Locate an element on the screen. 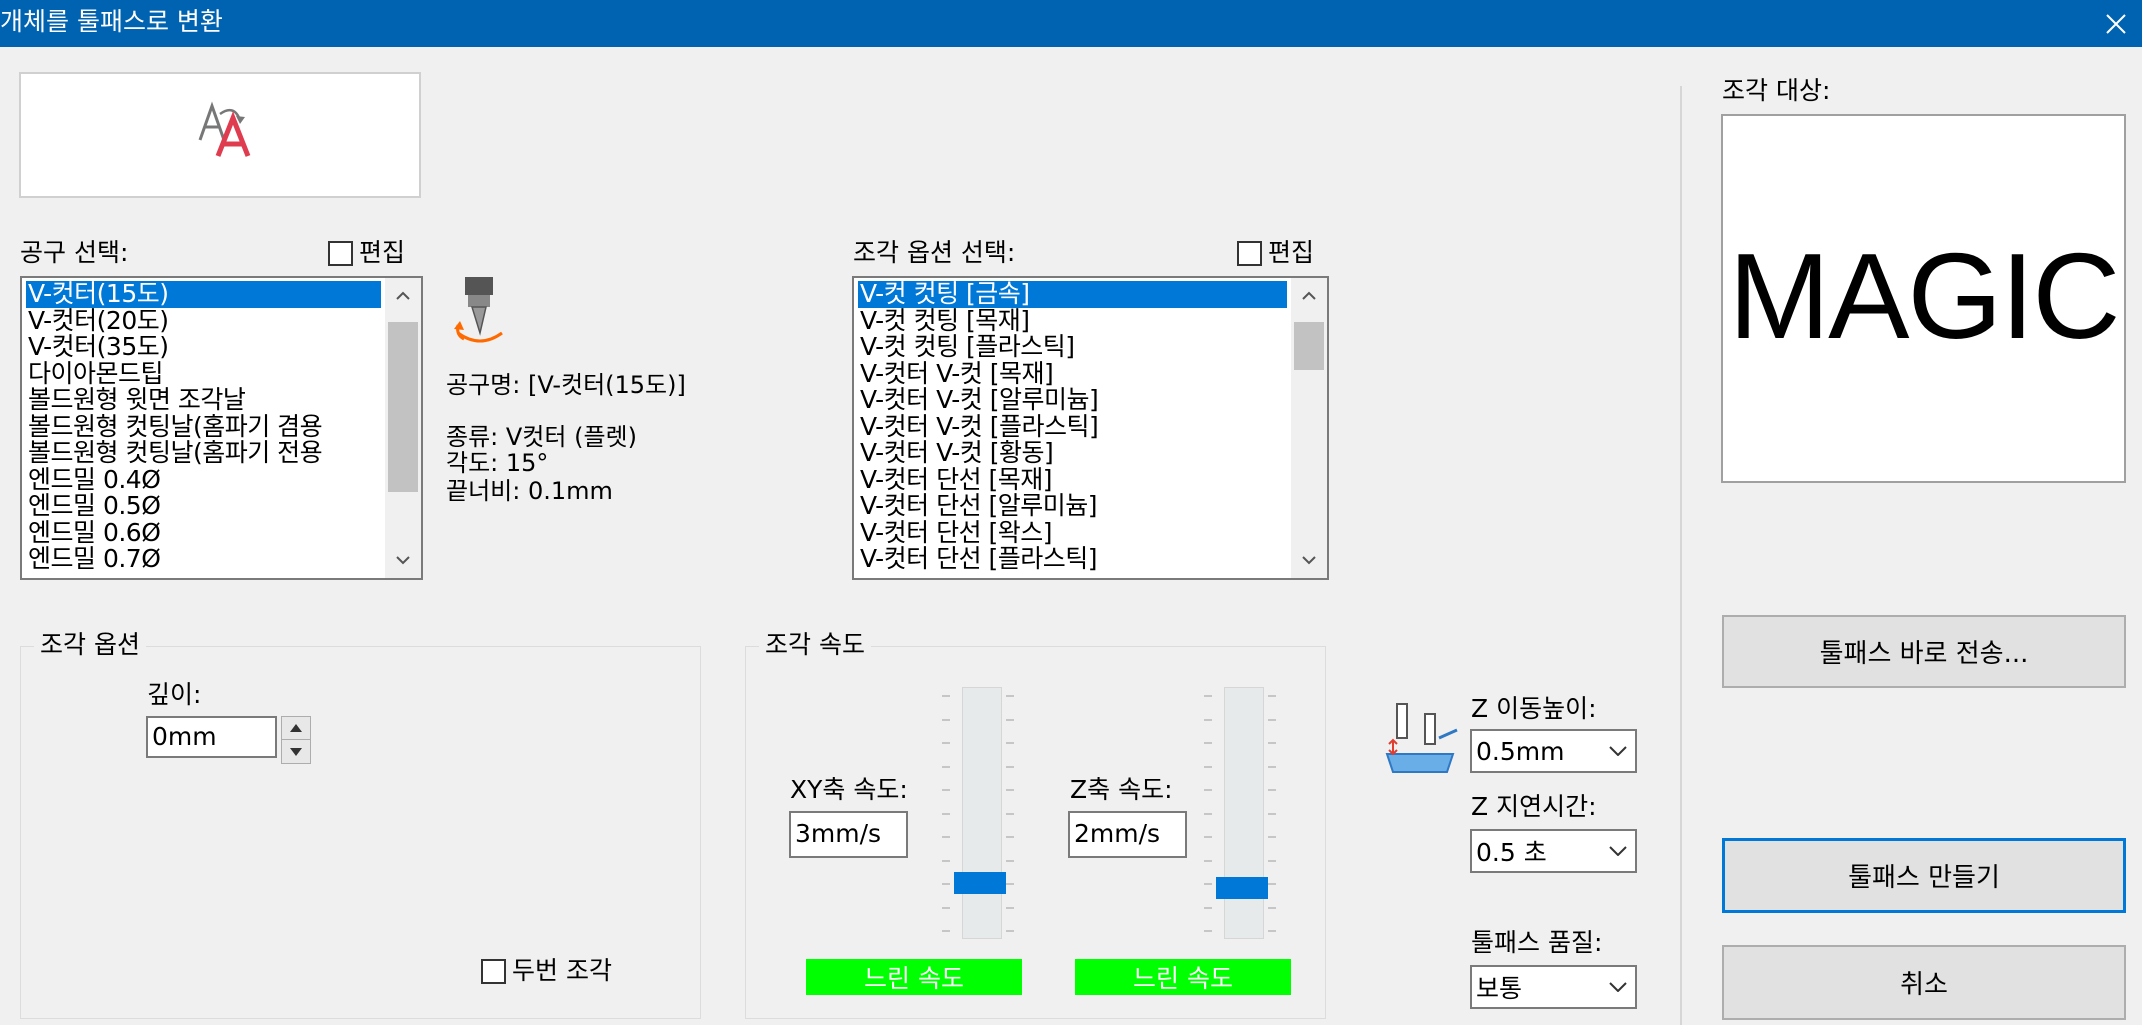 This screenshot has height=1025, width=2142. z-speed-slider is located at coordinates (1240, 813).